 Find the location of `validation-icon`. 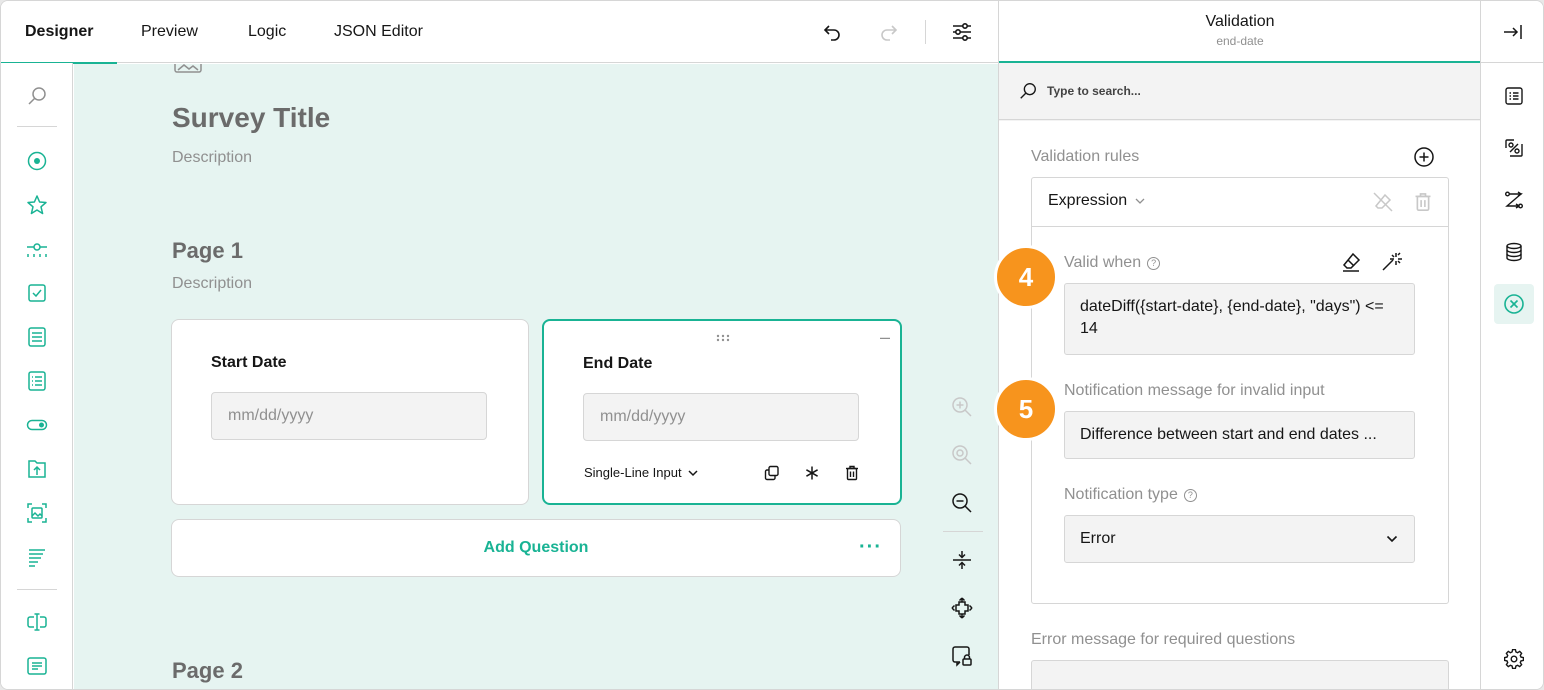

validation-icon is located at coordinates (1514, 304).